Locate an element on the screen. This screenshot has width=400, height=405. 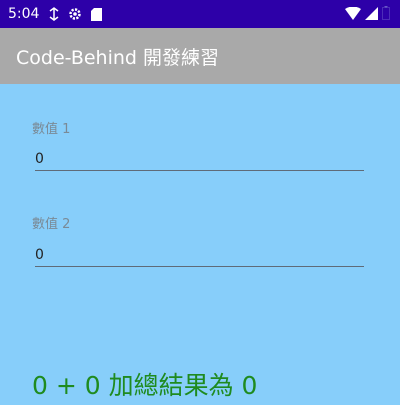
settings-icon is located at coordinates (75, 14).